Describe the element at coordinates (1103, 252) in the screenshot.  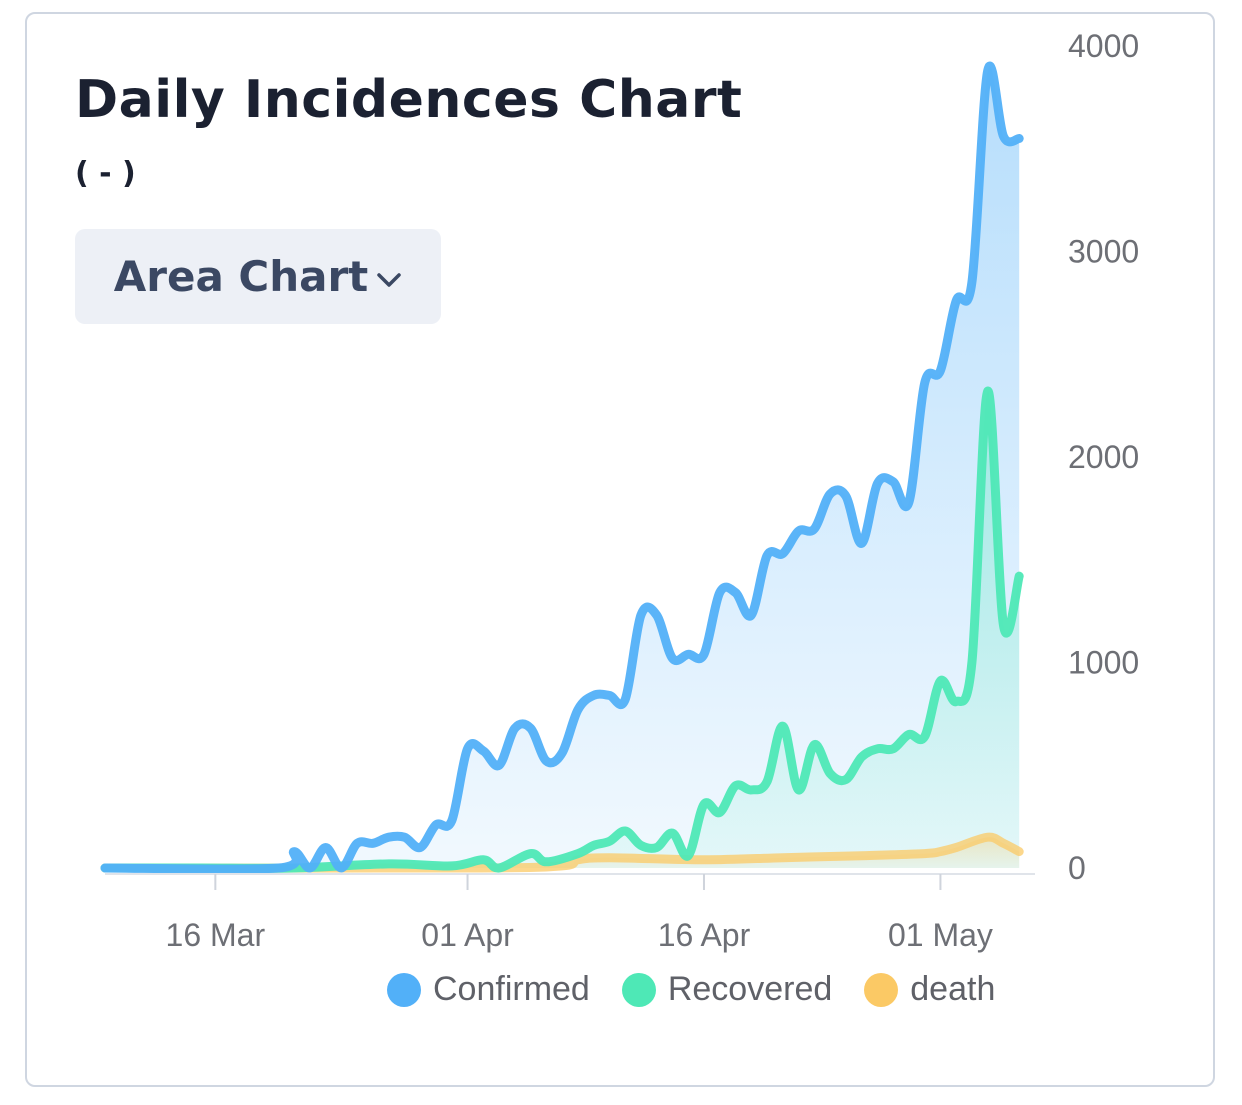
I see `y-tick-label: 3000` at that location.